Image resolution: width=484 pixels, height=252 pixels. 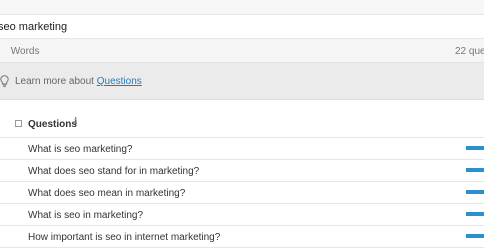 What do you see at coordinates (242, 27) in the screenshot?
I see `keyword-row: seo marketing` at bounding box center [242, 27].